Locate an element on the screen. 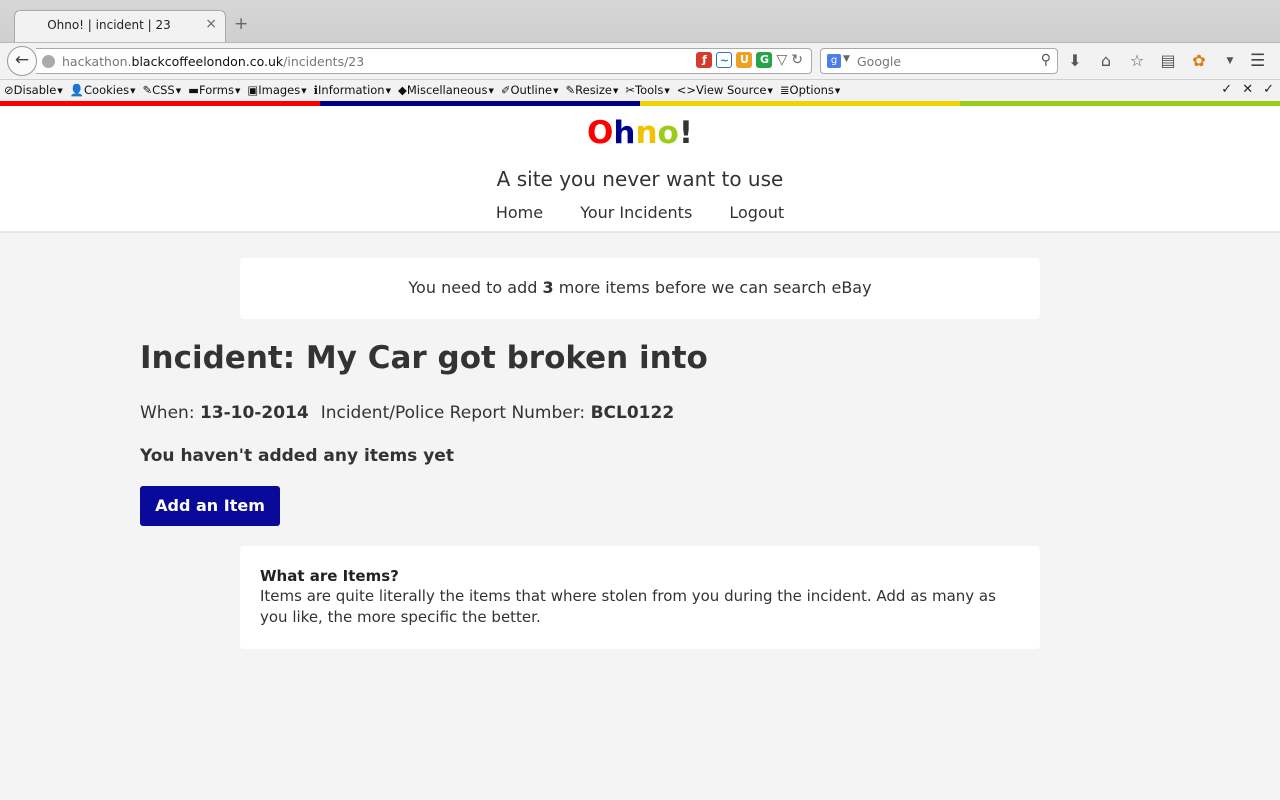 The image size is (1280, 800). devtool-forms-menu: ▬Forms▼ is located at coordinates (214, 90).